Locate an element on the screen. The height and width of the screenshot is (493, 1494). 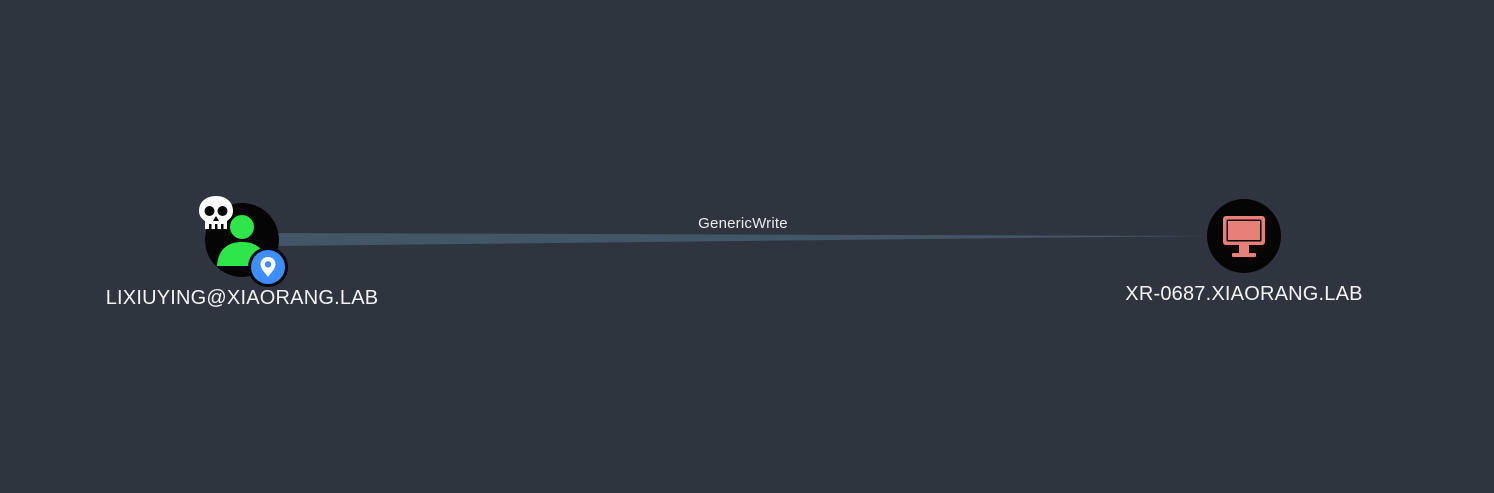
edge-label: GenericWrite is located at coordinates (743, 223).